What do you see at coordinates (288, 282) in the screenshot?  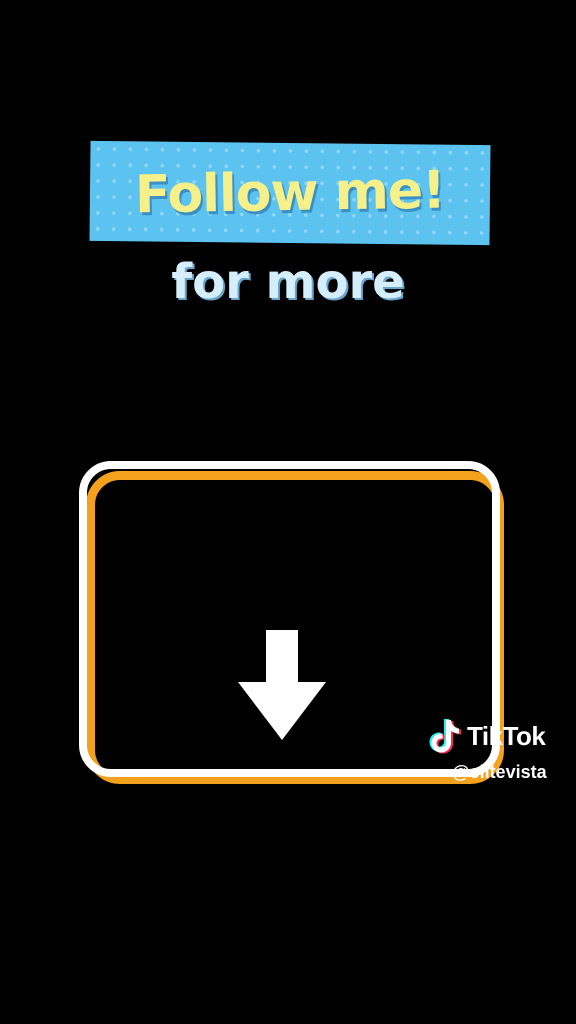 I see `subtitle-text: for more` at bounding box center [288, 282].